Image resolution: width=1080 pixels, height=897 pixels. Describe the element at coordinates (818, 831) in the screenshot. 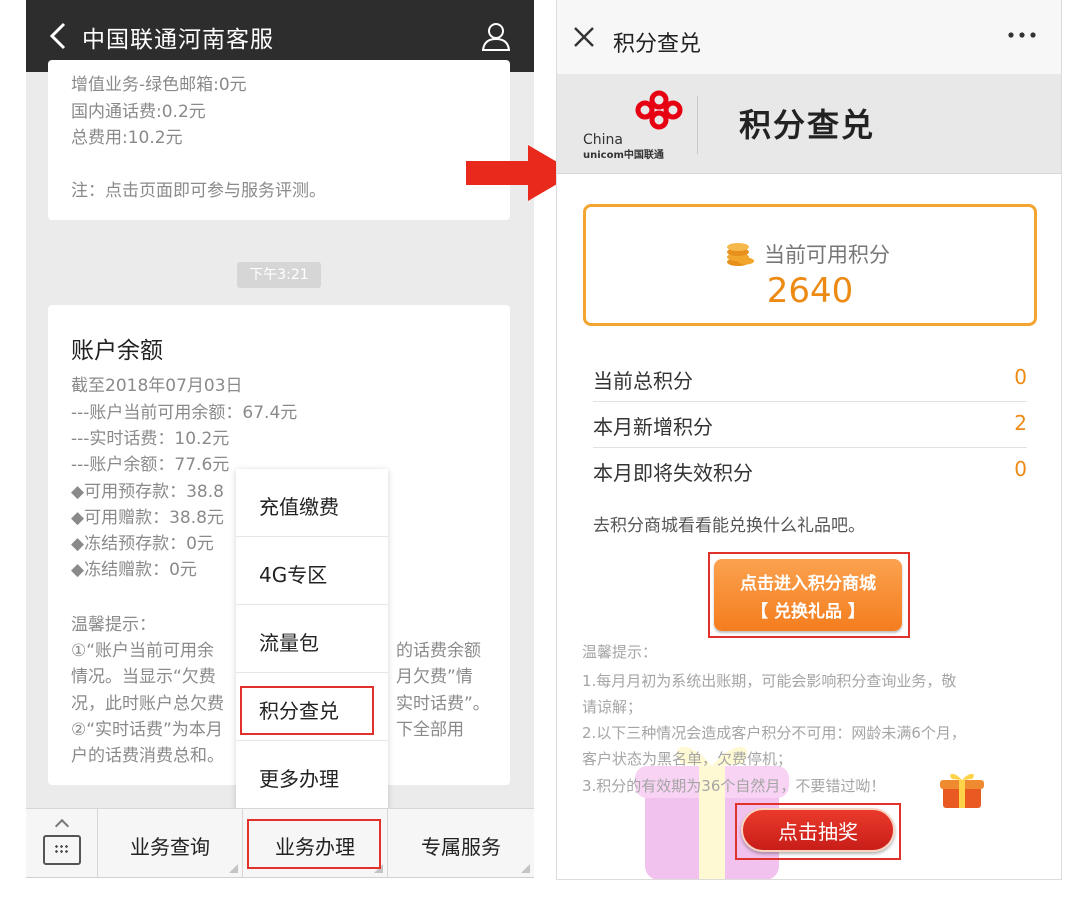

I see `highlight-box-lottery-button` at that location.